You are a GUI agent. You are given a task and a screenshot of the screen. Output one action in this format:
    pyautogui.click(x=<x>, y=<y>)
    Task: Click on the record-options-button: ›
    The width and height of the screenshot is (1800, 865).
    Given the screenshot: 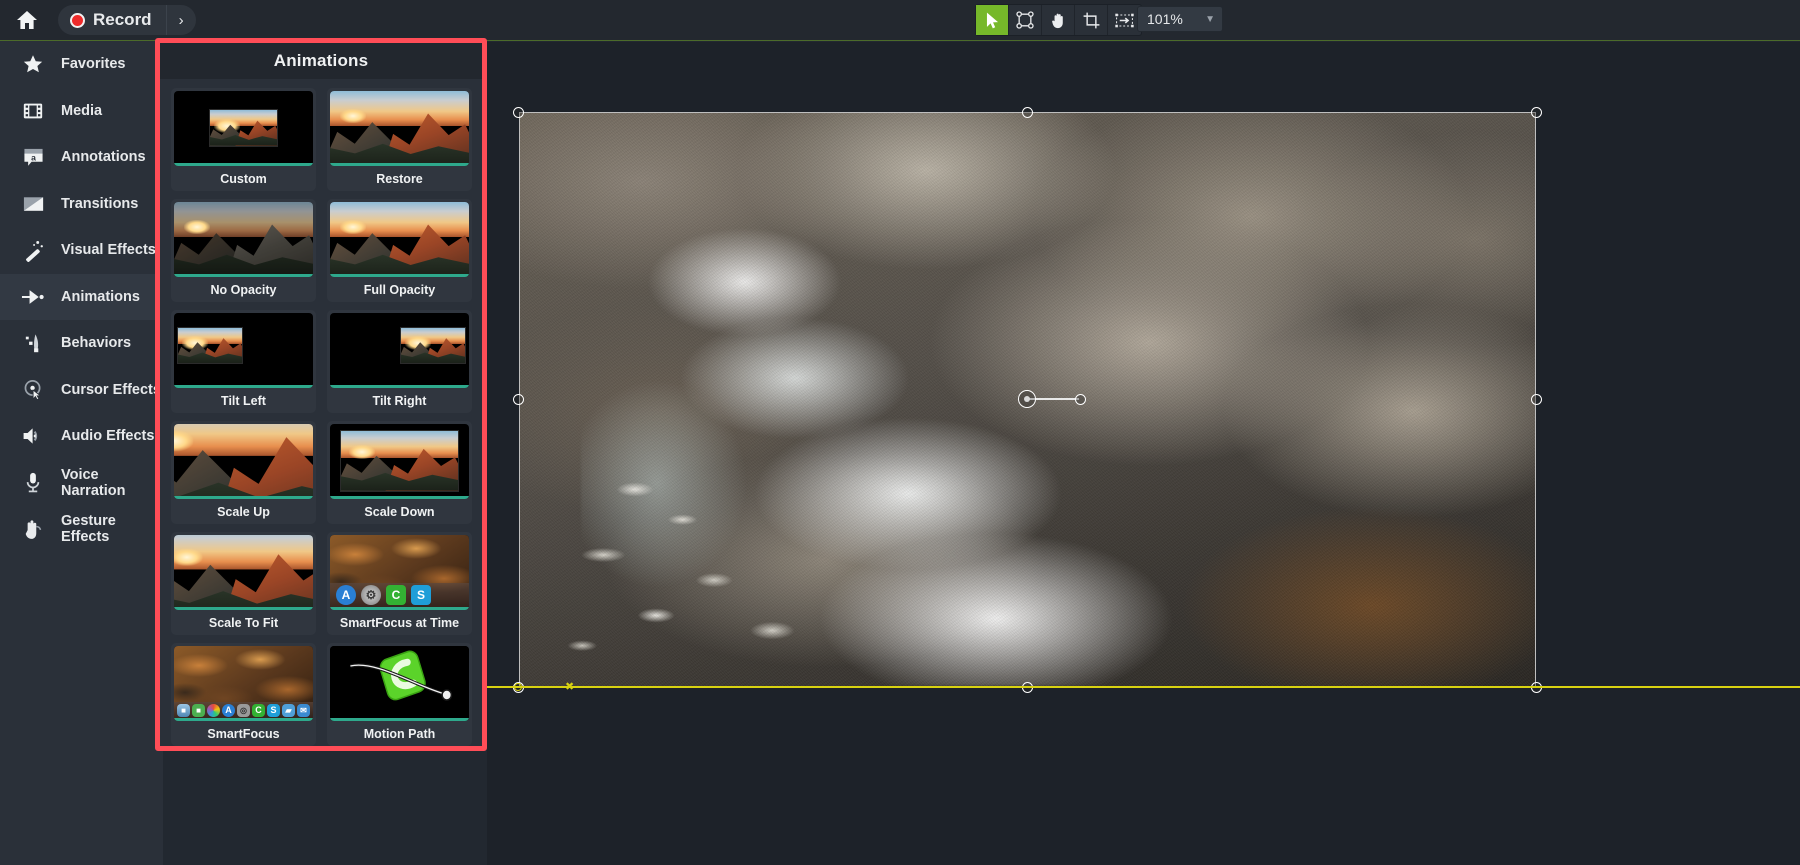 What is the action you would take?
    pyautogui.click(x=180, y=20)
    